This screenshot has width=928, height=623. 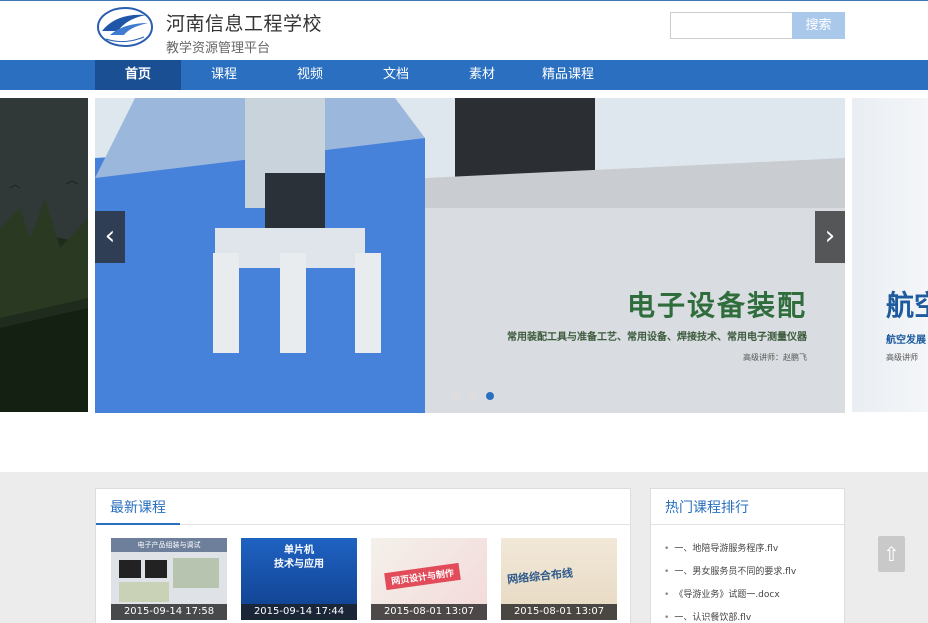 What do you see at coordinates (169, 612) in the screenshot?
I see `course-date: 2015-09-14 17:58` at bounding box center [169, 612].